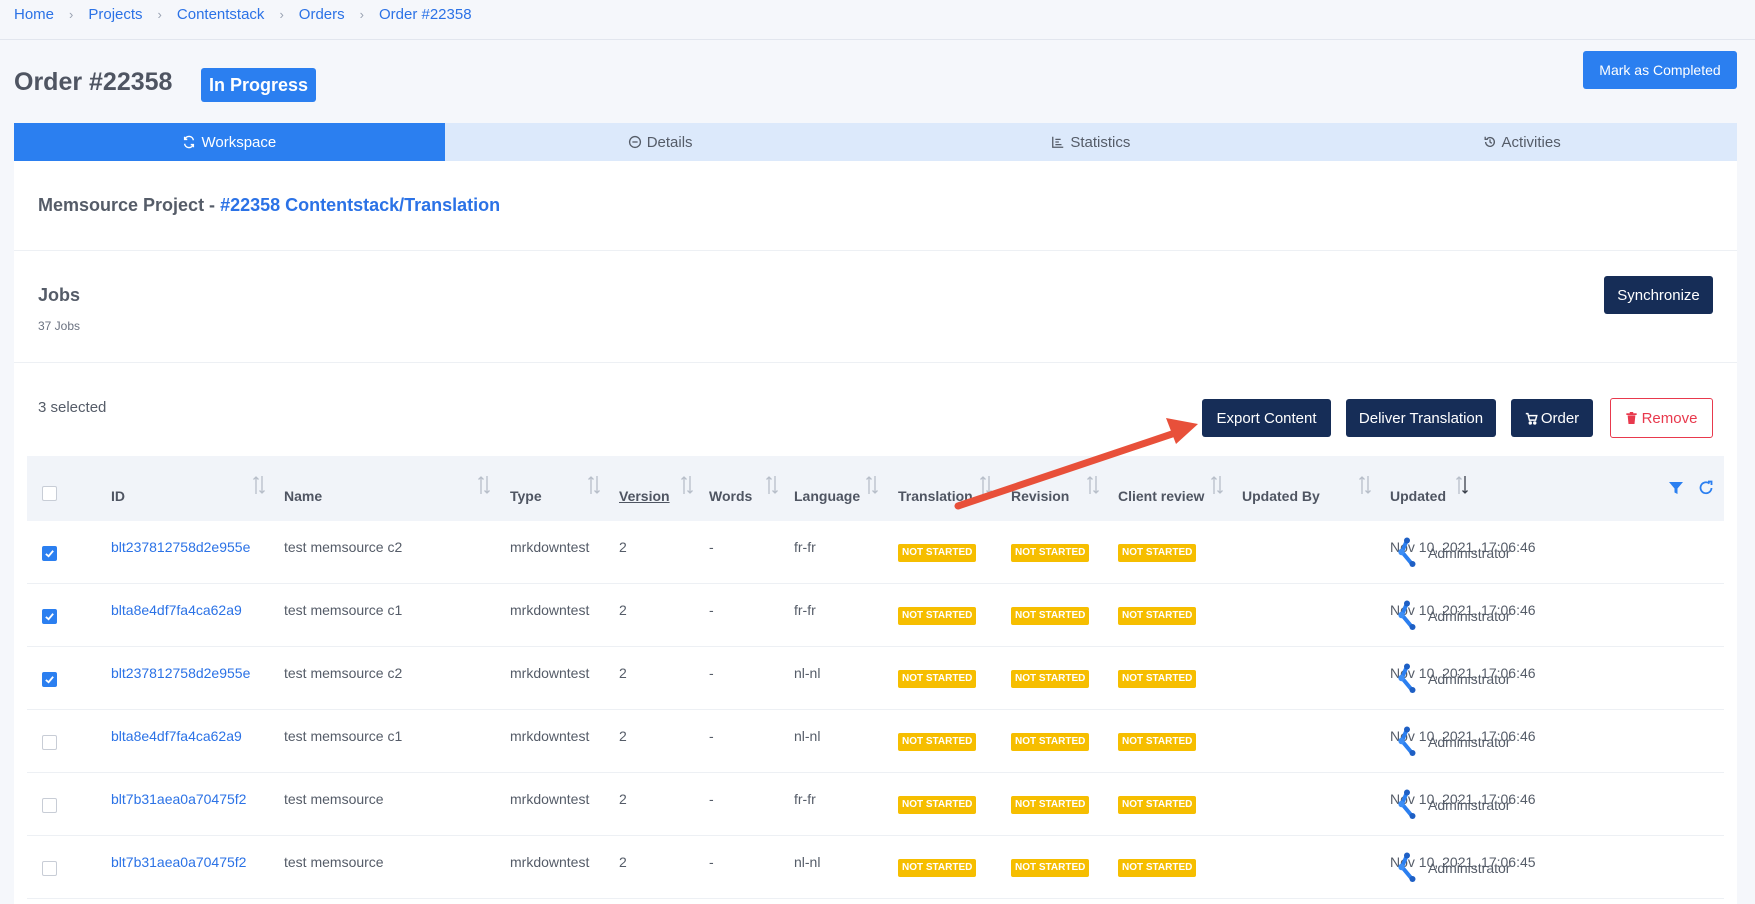  What do you see at coordinates (1552, 418) in the screenshot?
I see `order-button: Order` at bounding box center [1552, 418].